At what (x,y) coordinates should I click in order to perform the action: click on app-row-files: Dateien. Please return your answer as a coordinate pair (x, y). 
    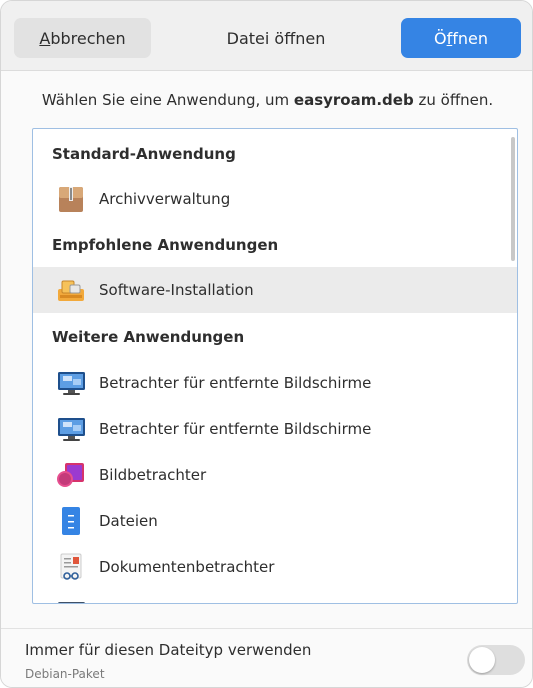
    Looking at the image, I should click on (275, 521).